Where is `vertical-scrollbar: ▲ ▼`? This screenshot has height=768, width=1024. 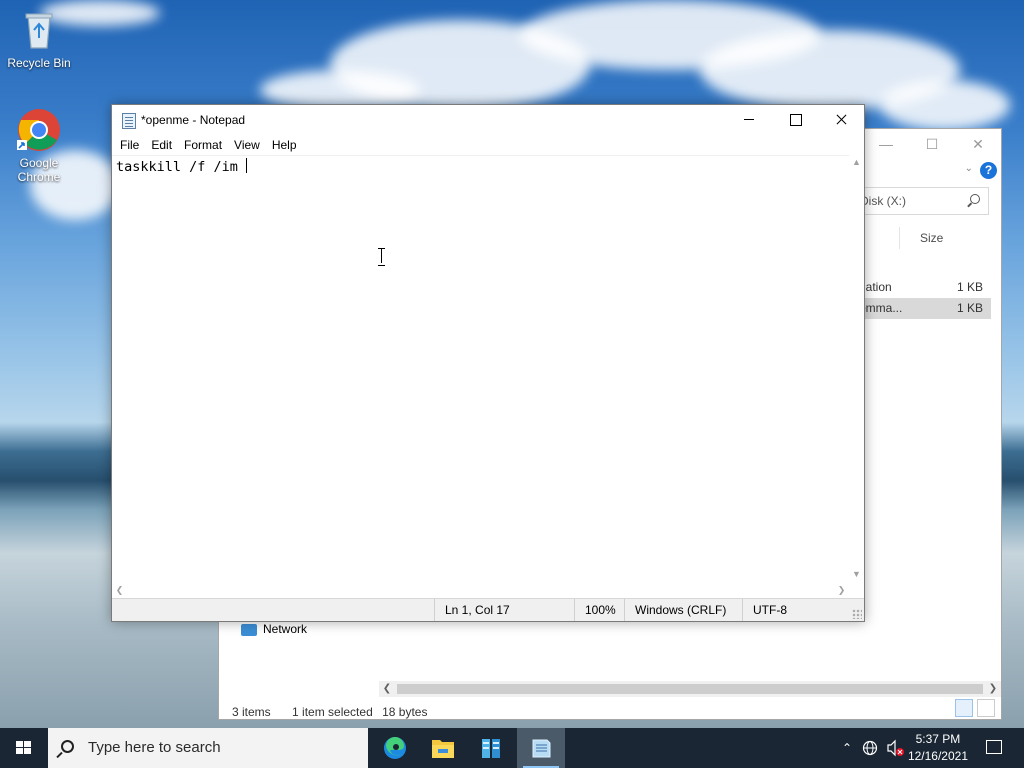 vertical-scrollbar: ▲ ▼ is located at coordinates (856, 368).